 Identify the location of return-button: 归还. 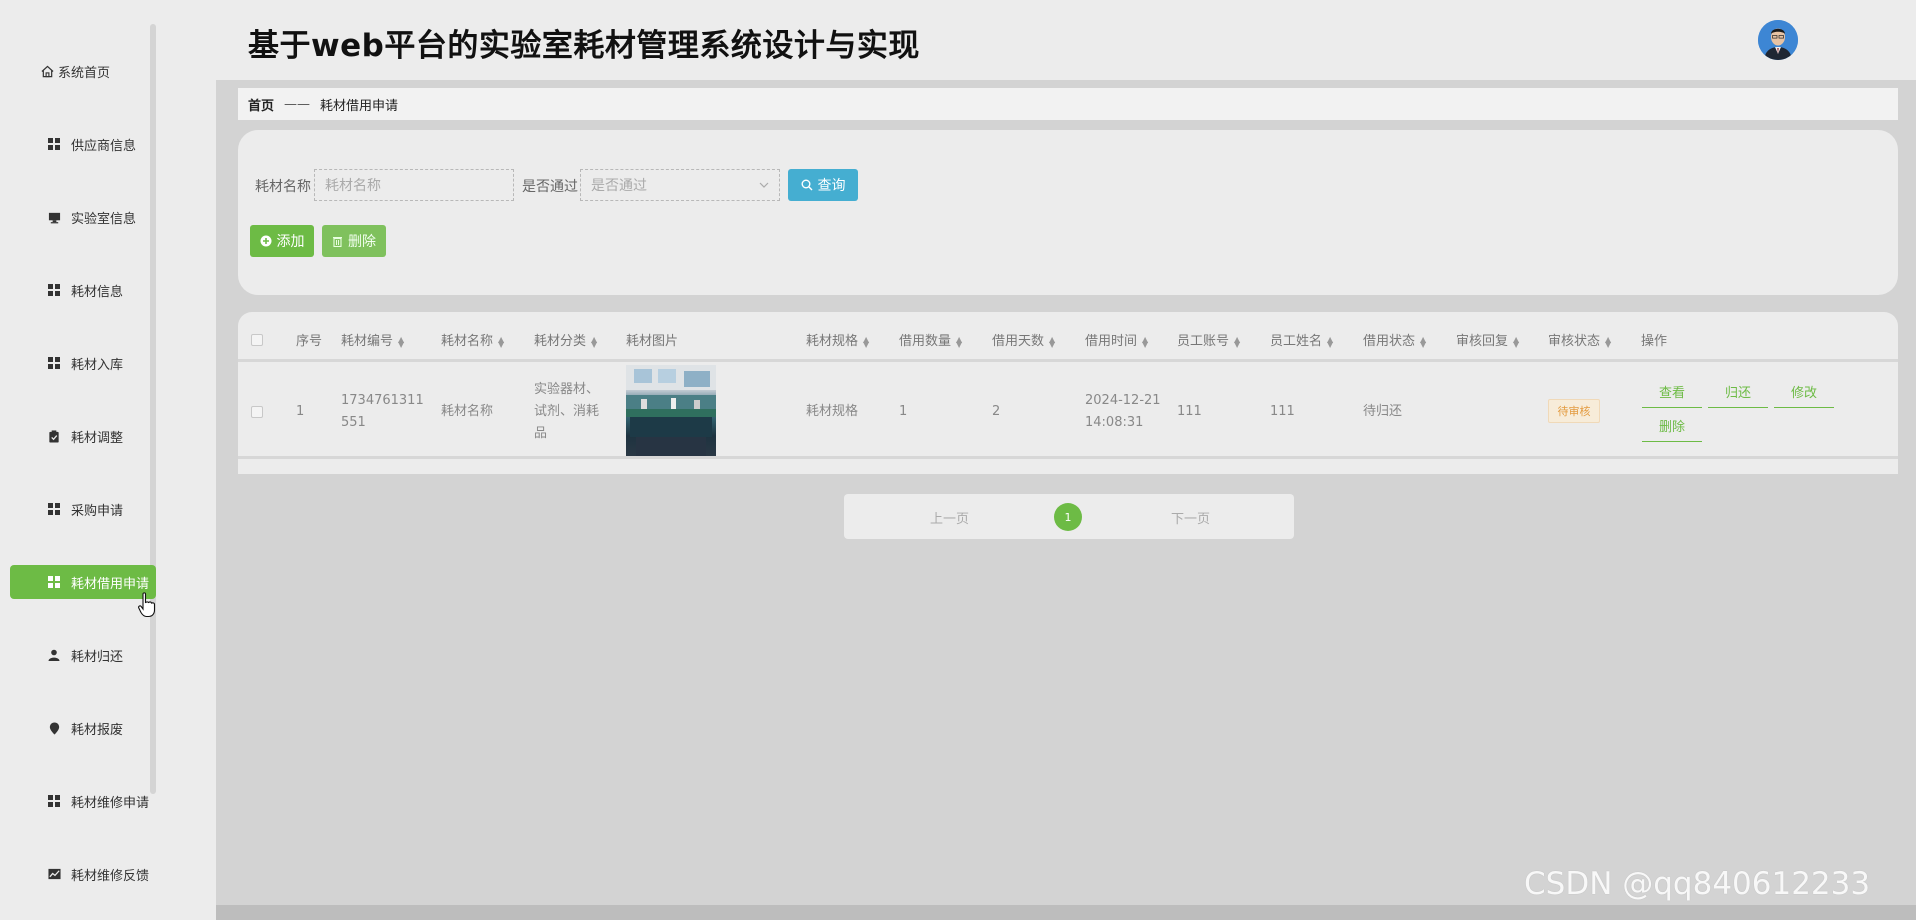
(1738, 395).